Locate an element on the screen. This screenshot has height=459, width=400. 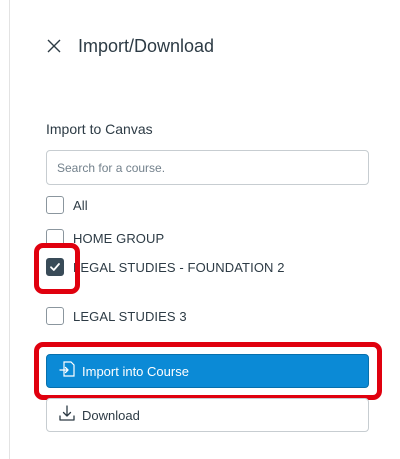
import-icon is located at coordinates (67, 371).